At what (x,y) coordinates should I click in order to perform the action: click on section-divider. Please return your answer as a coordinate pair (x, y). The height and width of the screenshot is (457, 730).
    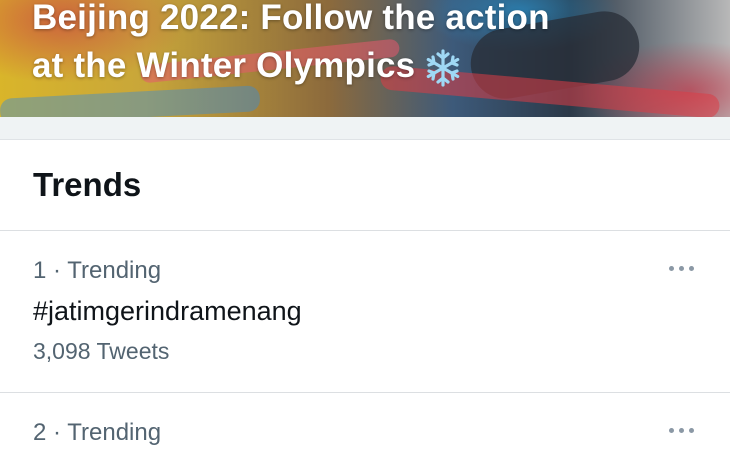
    Looking at the image, I should click on (365, 128).